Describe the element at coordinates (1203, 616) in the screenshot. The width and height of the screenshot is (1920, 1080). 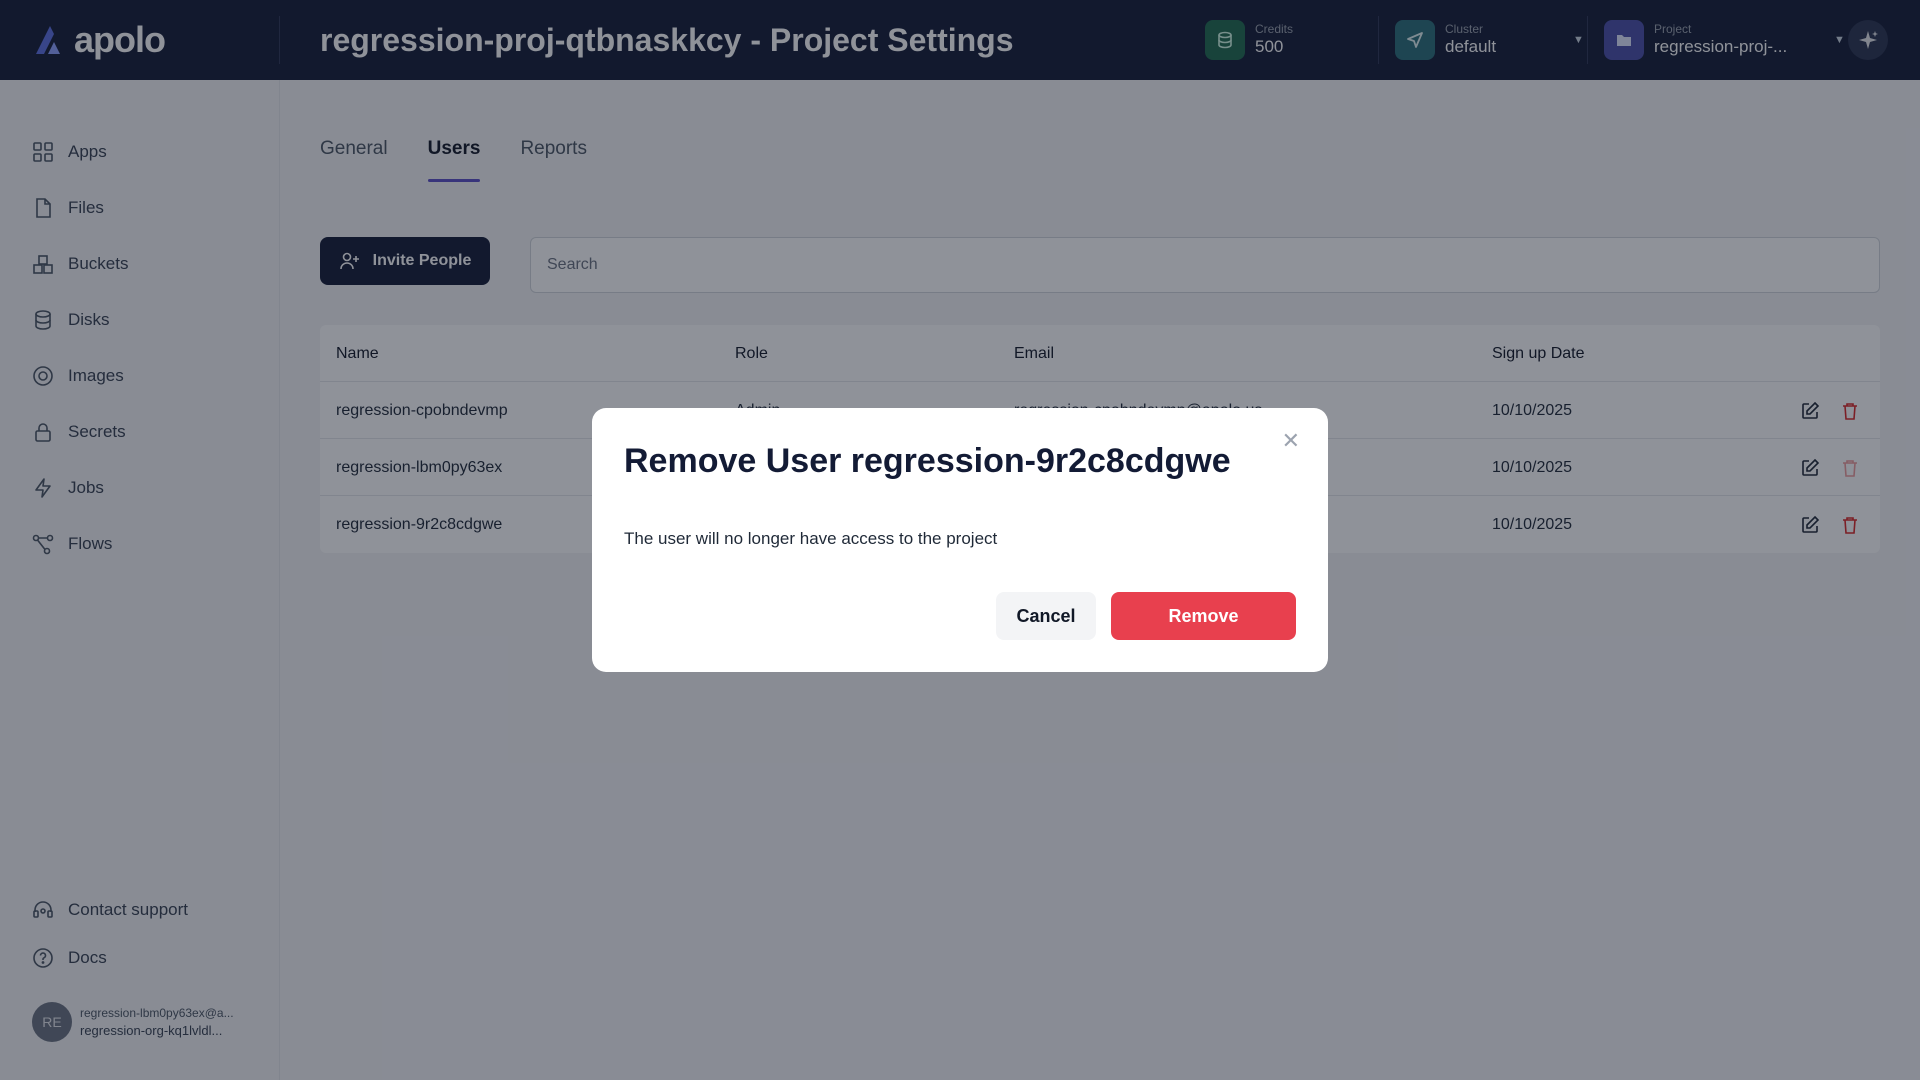
I see `remove-button: Remove` at that location.